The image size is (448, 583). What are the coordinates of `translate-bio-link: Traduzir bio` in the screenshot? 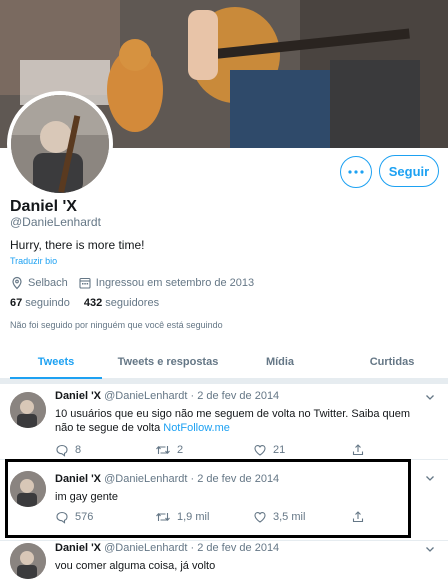 It's located at (33, 261).